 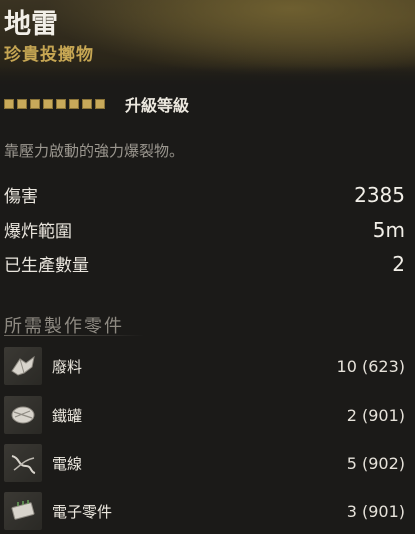 What do you see at coordinates (31, 24) in the screenshot?
I see `item-title: 地雷` at bounding box center [31, 24].